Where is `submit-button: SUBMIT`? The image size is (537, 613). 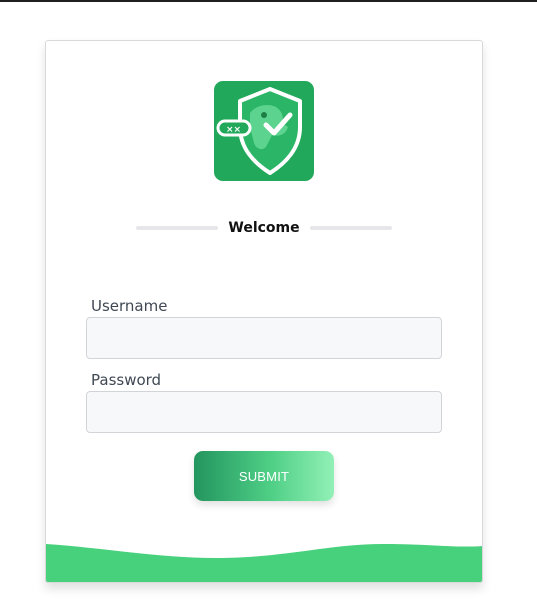
submit-button: SUBMIT is located at coordinates (264, 476).